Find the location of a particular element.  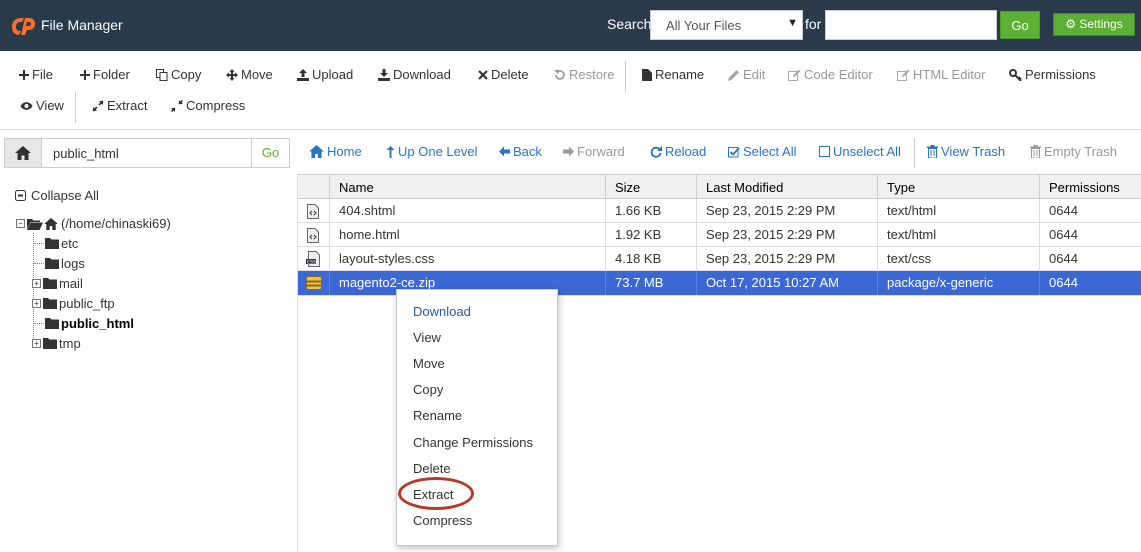

restore-button: Restore is located at coordinates (584, 74).